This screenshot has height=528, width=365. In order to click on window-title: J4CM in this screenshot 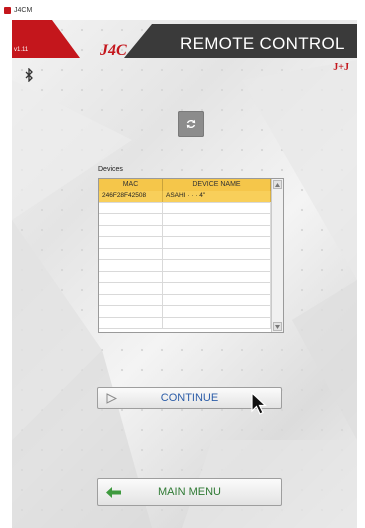, I will do `click(23, 10)`.